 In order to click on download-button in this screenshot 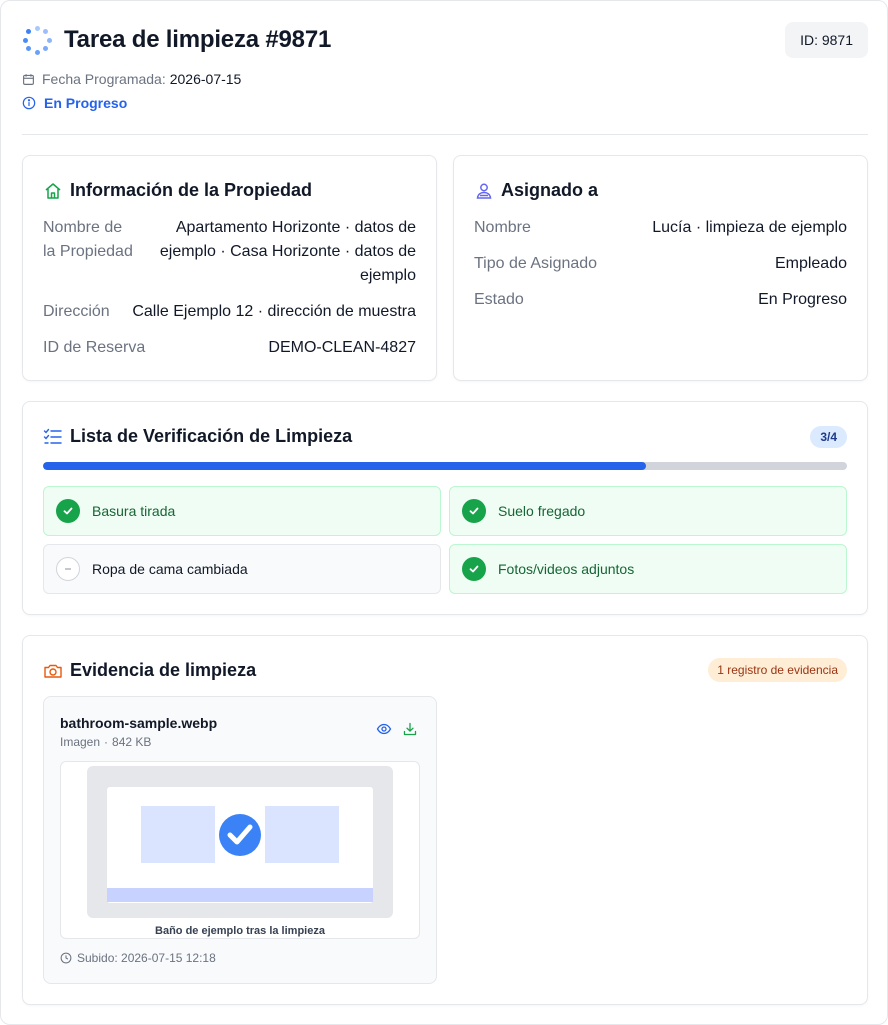, I will do `click(410, 729)`.